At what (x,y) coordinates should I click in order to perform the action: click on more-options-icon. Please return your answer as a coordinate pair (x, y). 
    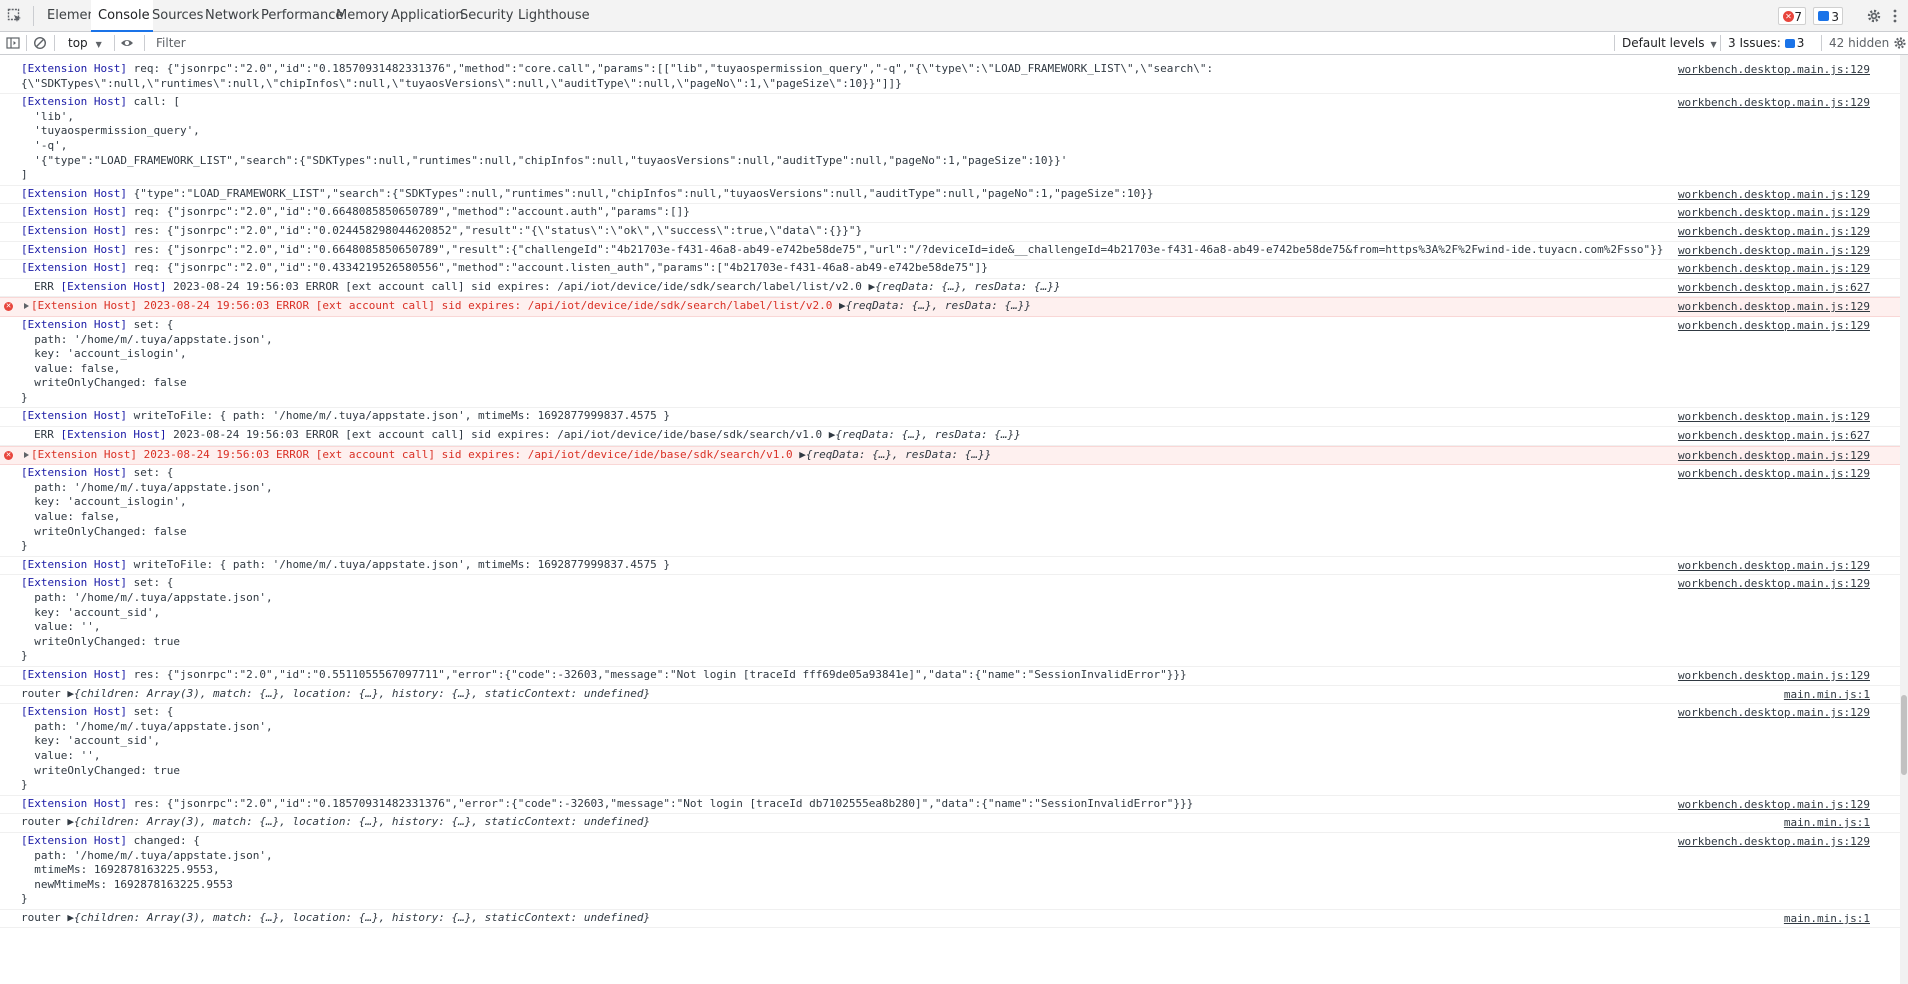
    Looking at the image, I should click on (1895, 16).